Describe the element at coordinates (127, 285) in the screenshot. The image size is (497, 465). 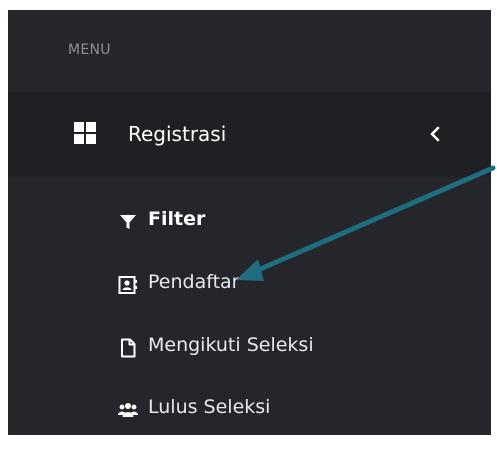
I see `id-card-icon` at that location.